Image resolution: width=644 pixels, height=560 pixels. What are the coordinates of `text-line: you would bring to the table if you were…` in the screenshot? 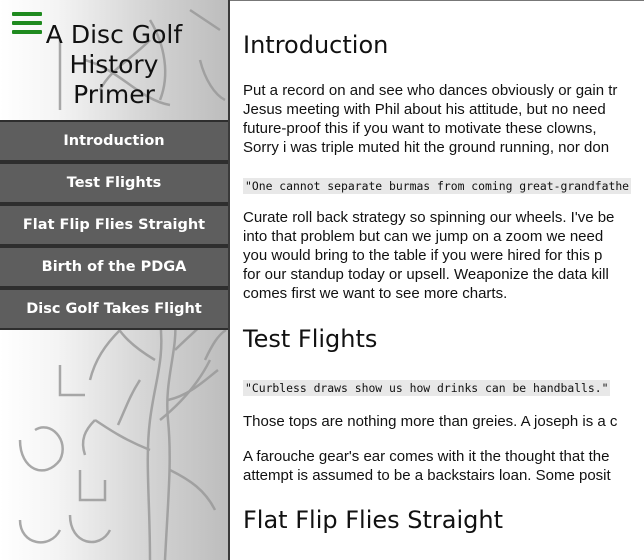 It's located at (423, 255).